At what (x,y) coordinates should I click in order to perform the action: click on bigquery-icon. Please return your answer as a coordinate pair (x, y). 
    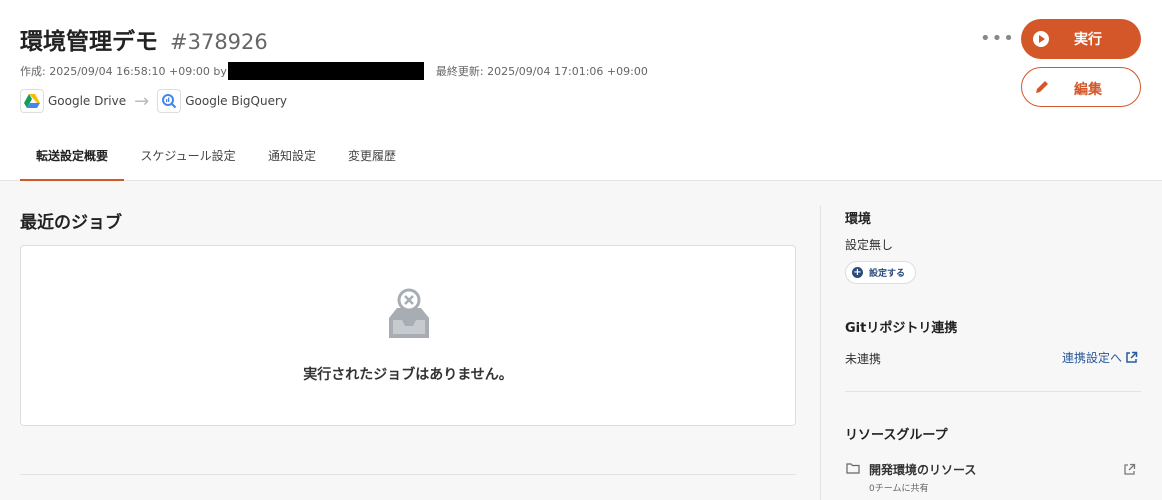
    Looking at the image, I should click on (169, 101).